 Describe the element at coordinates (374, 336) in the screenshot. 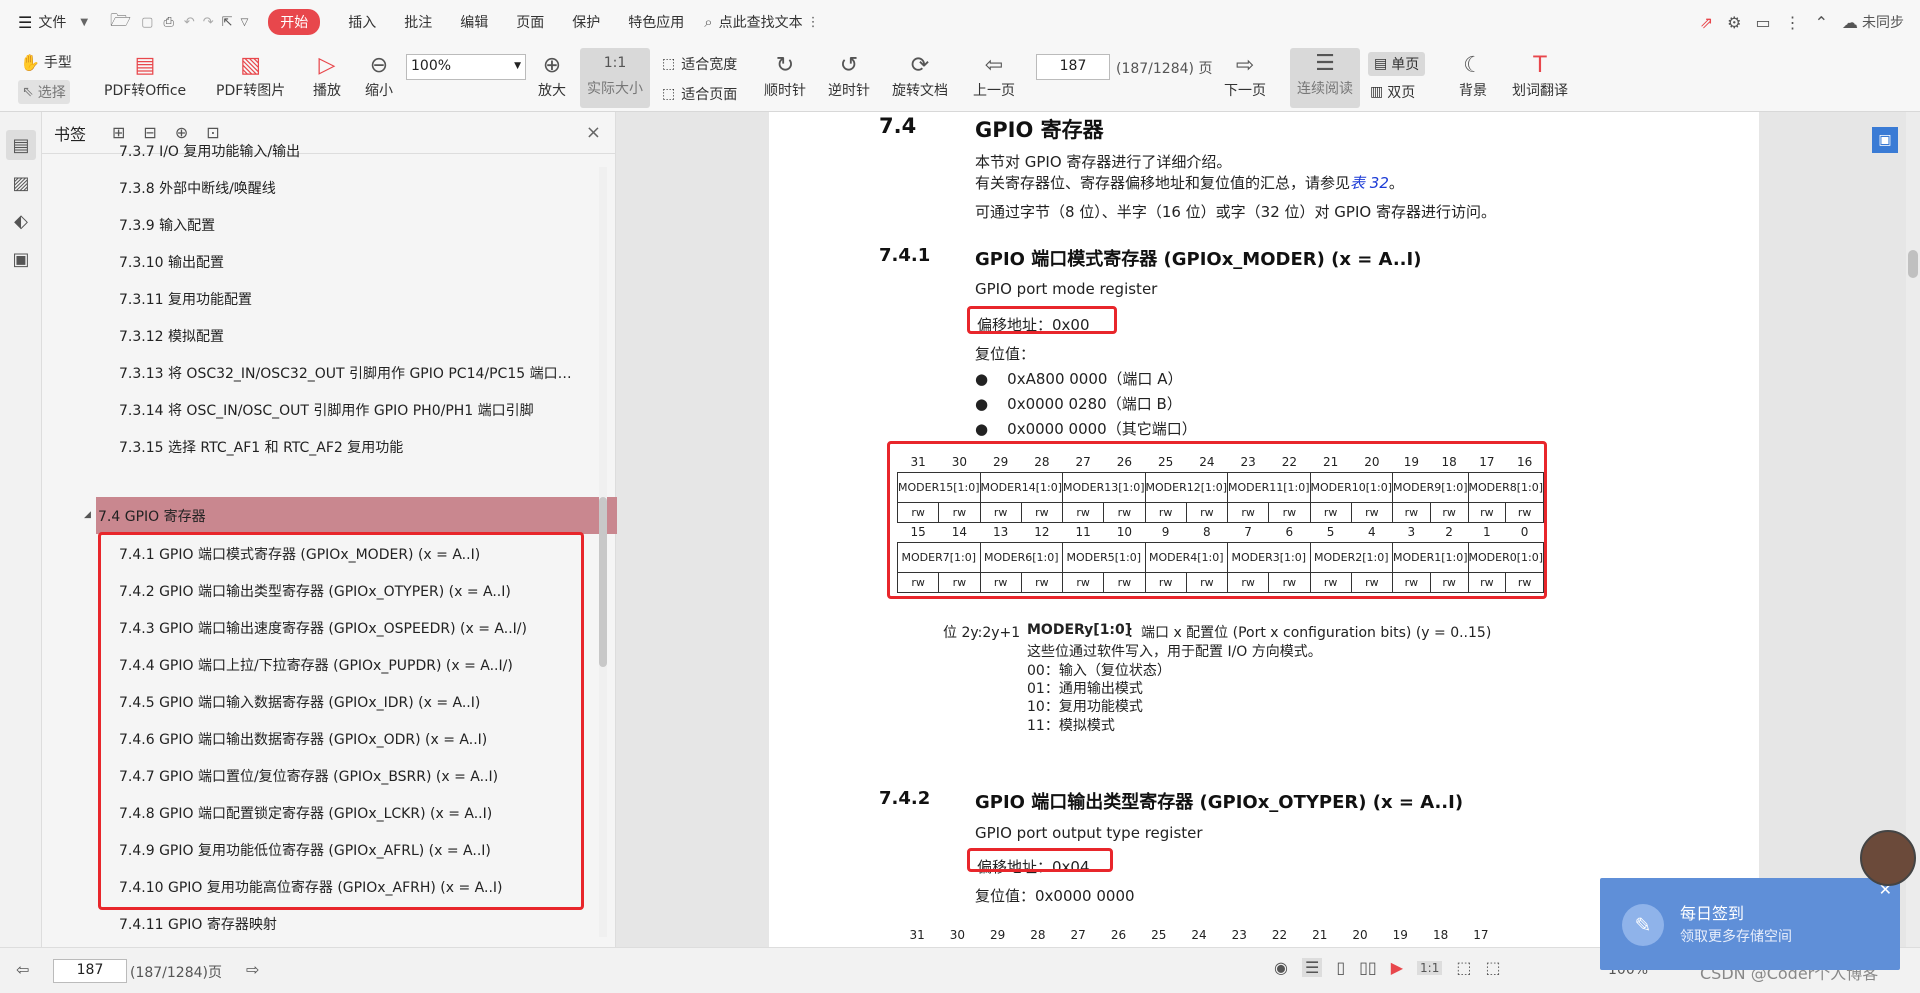

I see `bookmark-item: 7.3.12 模拟配置` at that location.